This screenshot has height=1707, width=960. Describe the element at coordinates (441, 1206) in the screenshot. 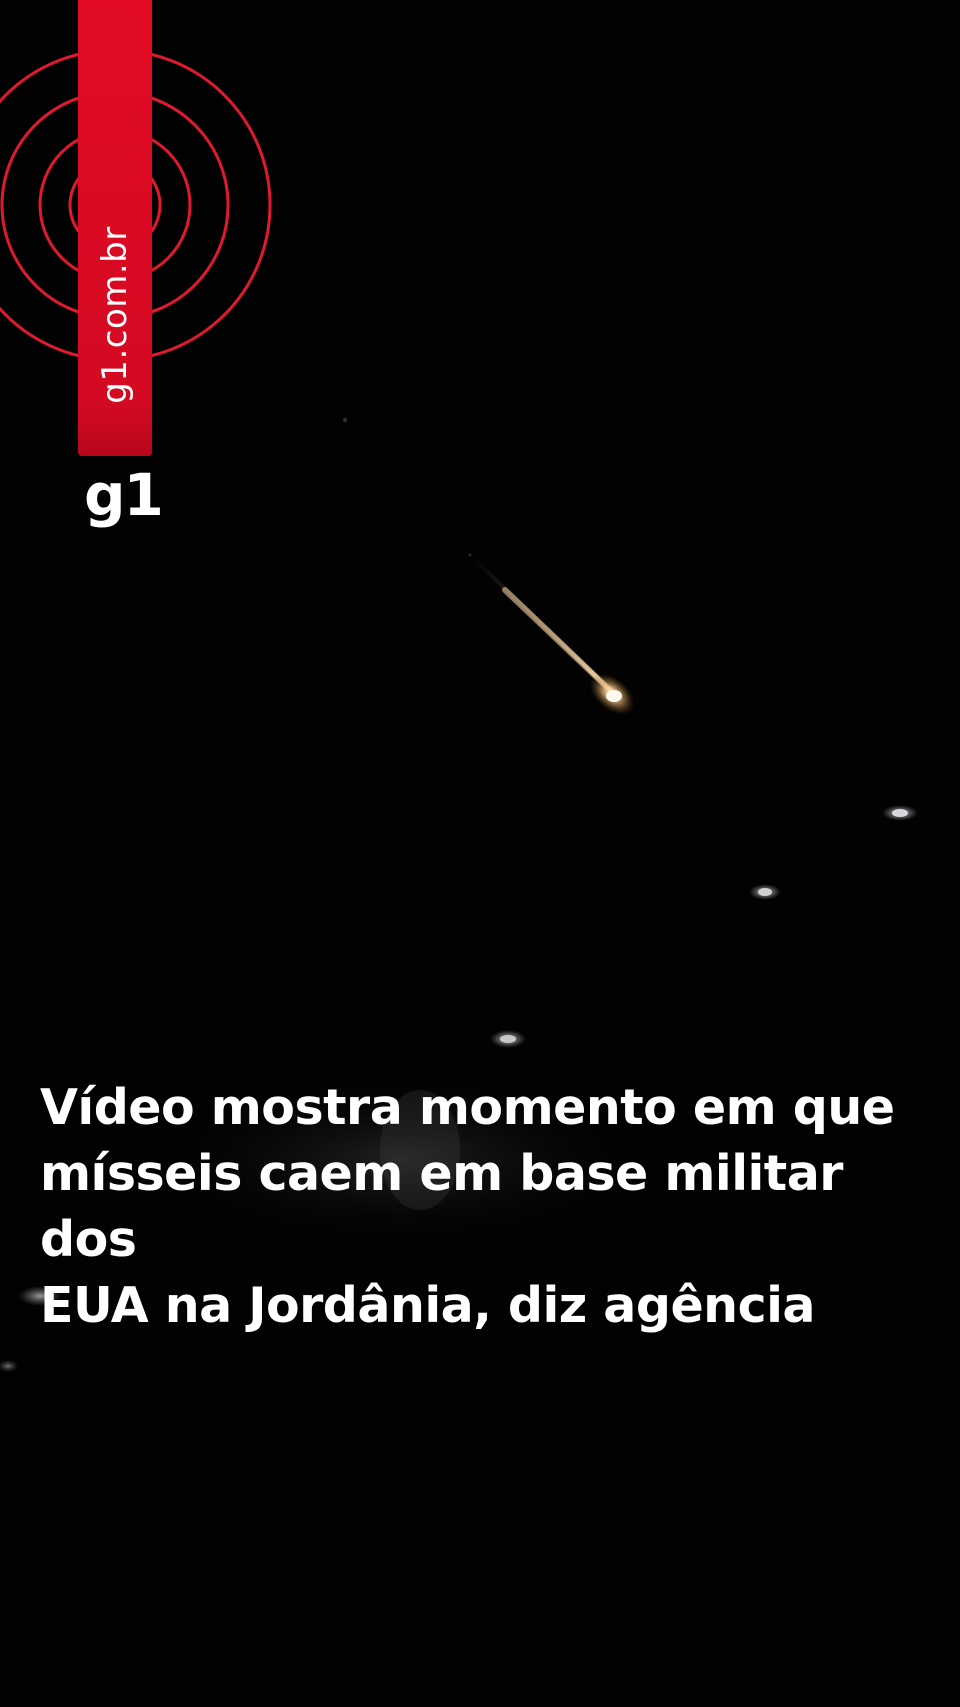

I see `headline-line-2: mísseis caem em base militar dos` at that location.